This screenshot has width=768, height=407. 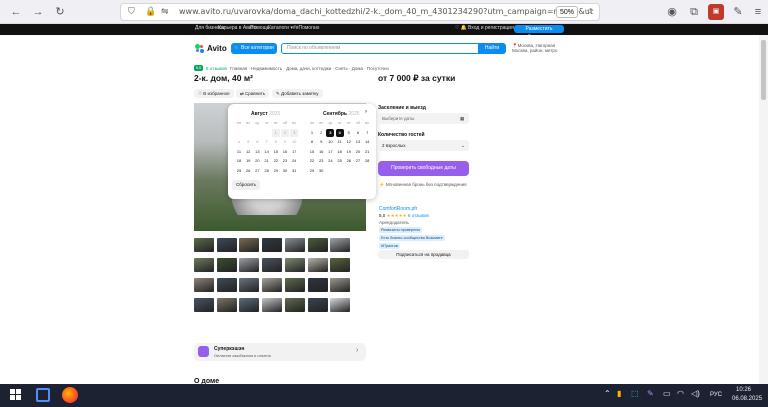 I want to click on calendar-day: 19, so click(x=349, y=152).